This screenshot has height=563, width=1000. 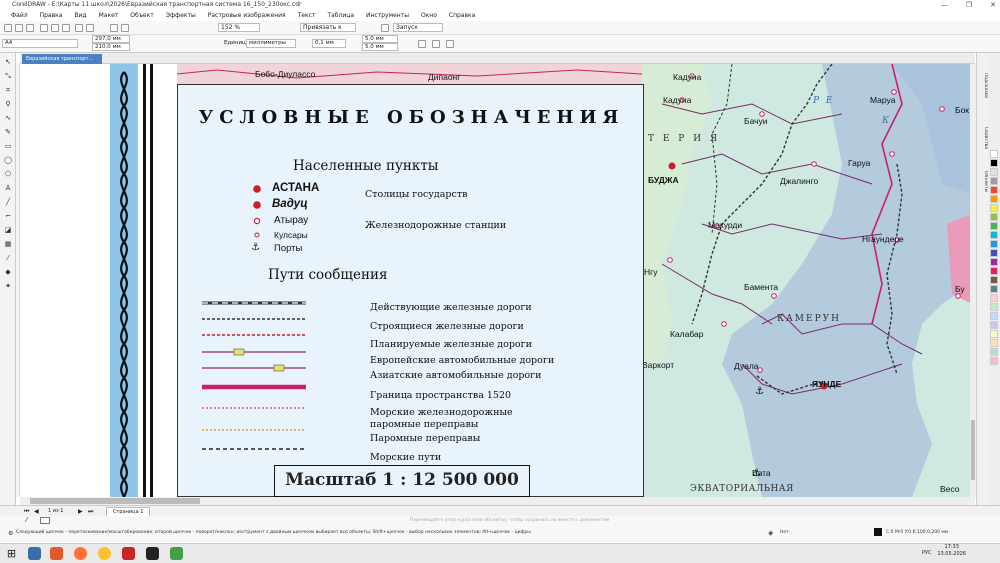 I want to click on taskbar-clock: 17:33 13.05.2026, so click(x=951, y=551).